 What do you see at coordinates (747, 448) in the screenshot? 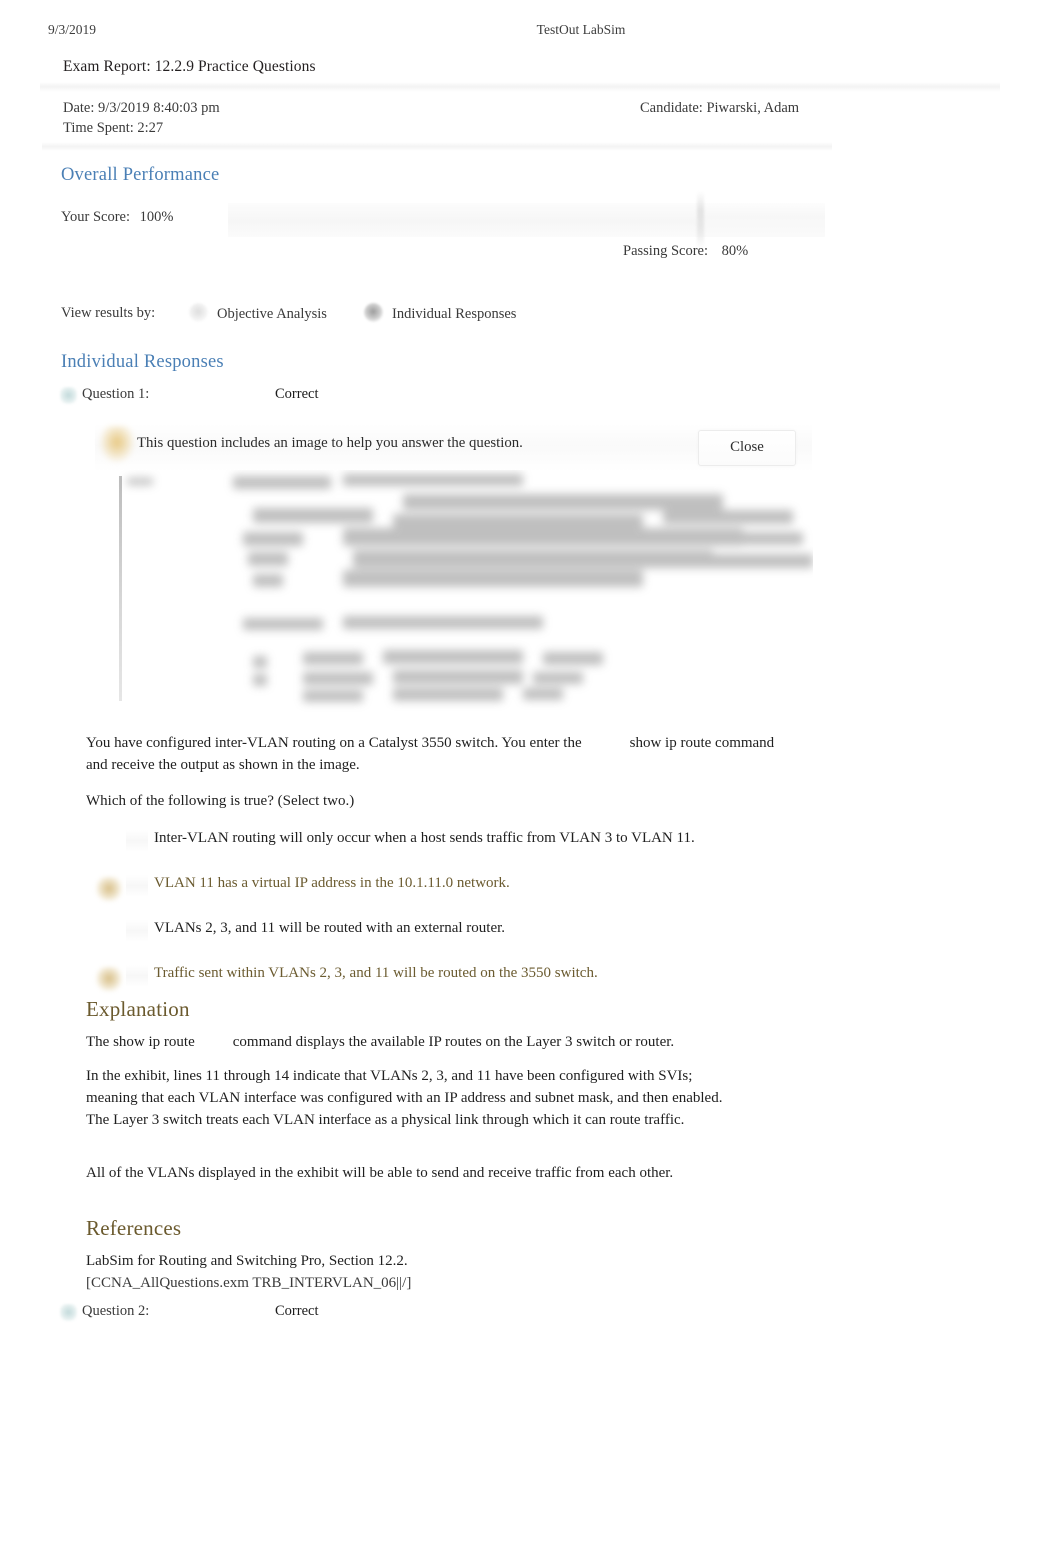
I see `close-button: Close` at bounding box center [747, 448].